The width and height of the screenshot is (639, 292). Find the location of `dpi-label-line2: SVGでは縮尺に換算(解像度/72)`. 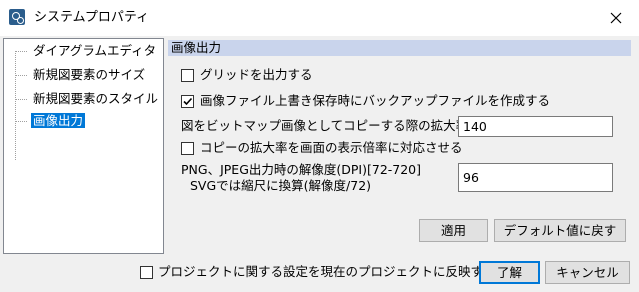

dpi-label-line2: SVGでは縮尺に換算(解像度/72) is located at coordinates (281, 185).